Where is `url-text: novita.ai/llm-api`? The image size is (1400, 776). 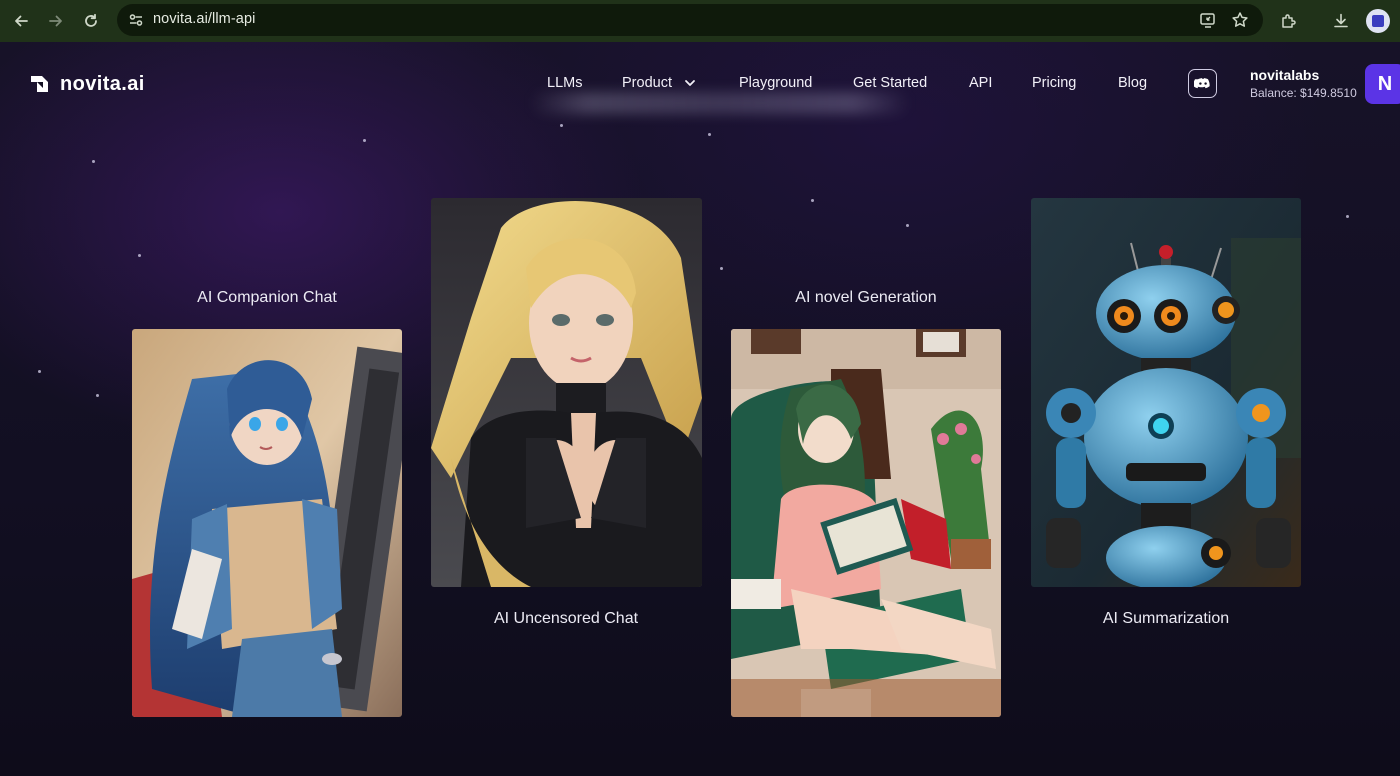 url-text: novita.ai/llm-api is located at coordinates (204, 19).